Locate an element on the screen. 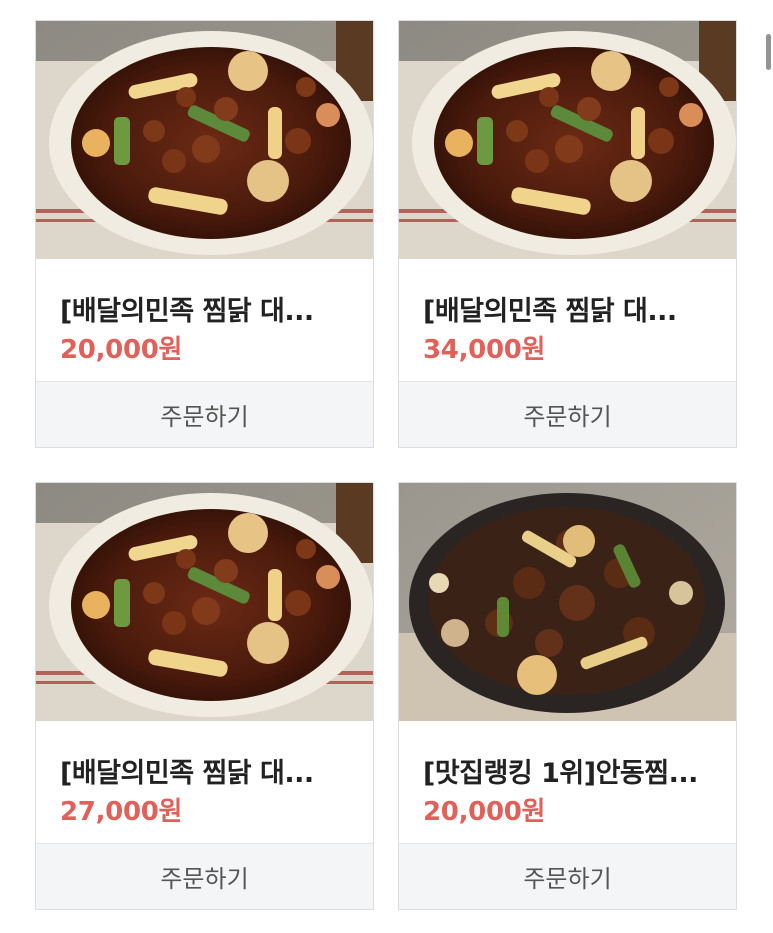 This screenshot has height=933, width=773. product-info: [배달의민족 찜닭 대... 20,000원 is located at coordinates (204, 320).